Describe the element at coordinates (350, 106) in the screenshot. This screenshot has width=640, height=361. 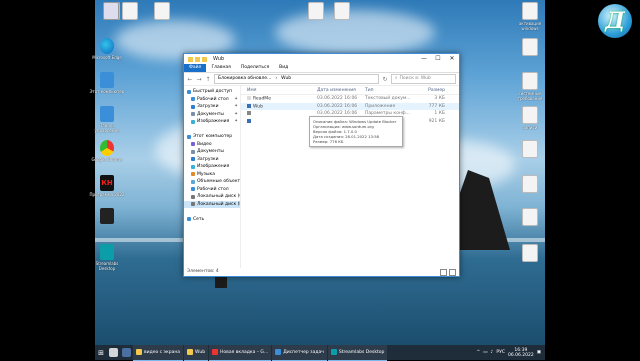
I see `file-row: Wub 03.06.2022 16:06 Приложение 777 КБ` at that location.